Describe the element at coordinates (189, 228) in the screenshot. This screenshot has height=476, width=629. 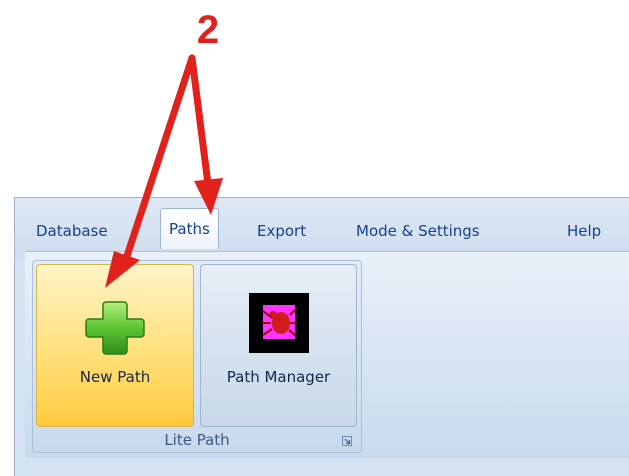
I see `tab-paths: Paths` at that location.